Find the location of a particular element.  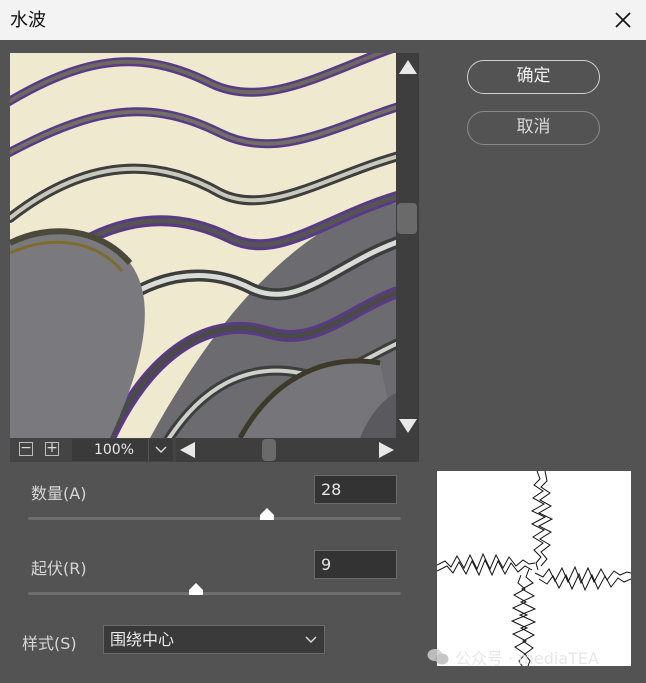

close-button is located at coordinates (623, 20).